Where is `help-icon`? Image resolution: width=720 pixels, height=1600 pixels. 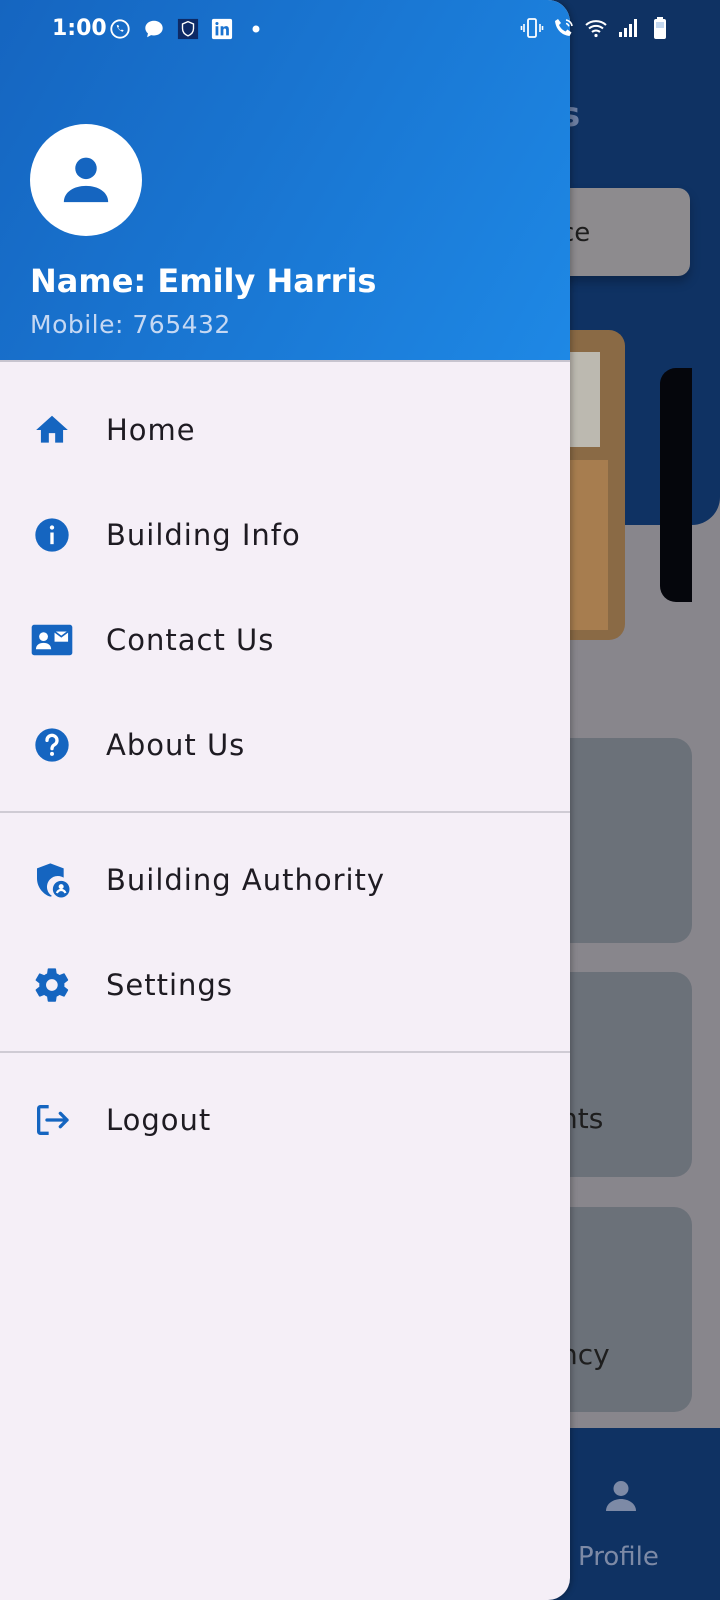 help-icon is located at coordinates (52, 745).